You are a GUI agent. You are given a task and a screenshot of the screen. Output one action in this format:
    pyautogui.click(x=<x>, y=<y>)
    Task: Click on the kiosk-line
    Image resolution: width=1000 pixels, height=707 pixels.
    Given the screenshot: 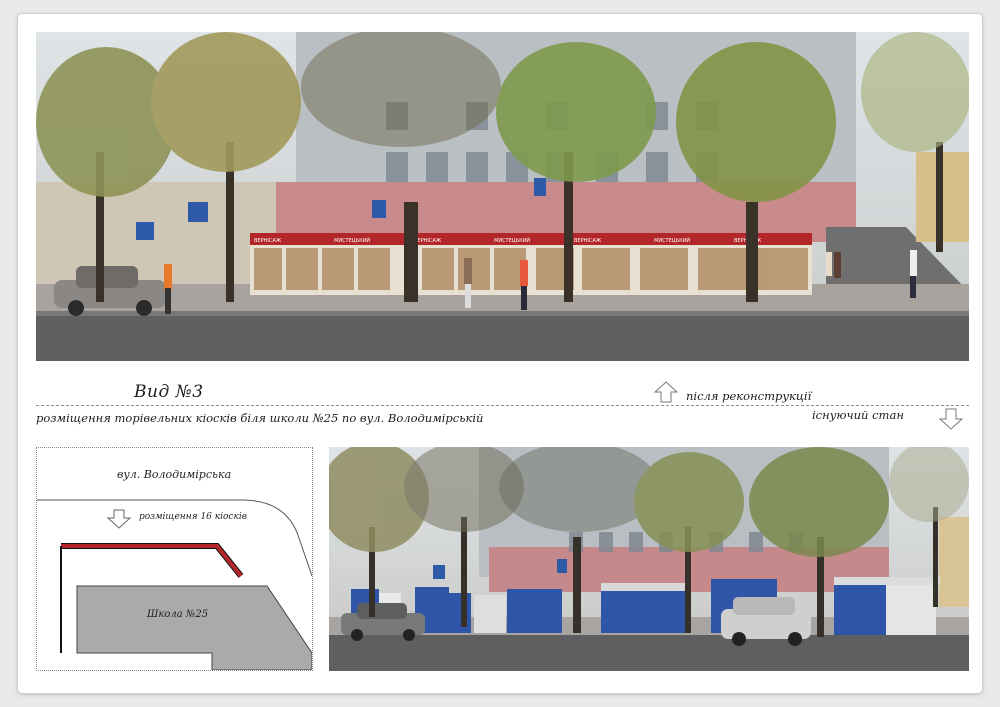 What is the action you would take?
    pyautogui.click(x=152, y=561)
    